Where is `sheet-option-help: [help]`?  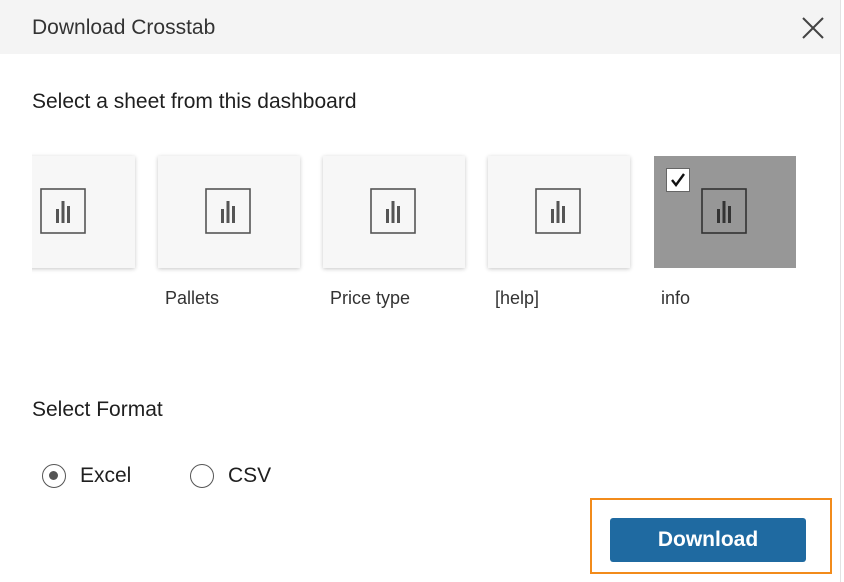 sheet-option-help: [help] is located at coordinates (559, 232).